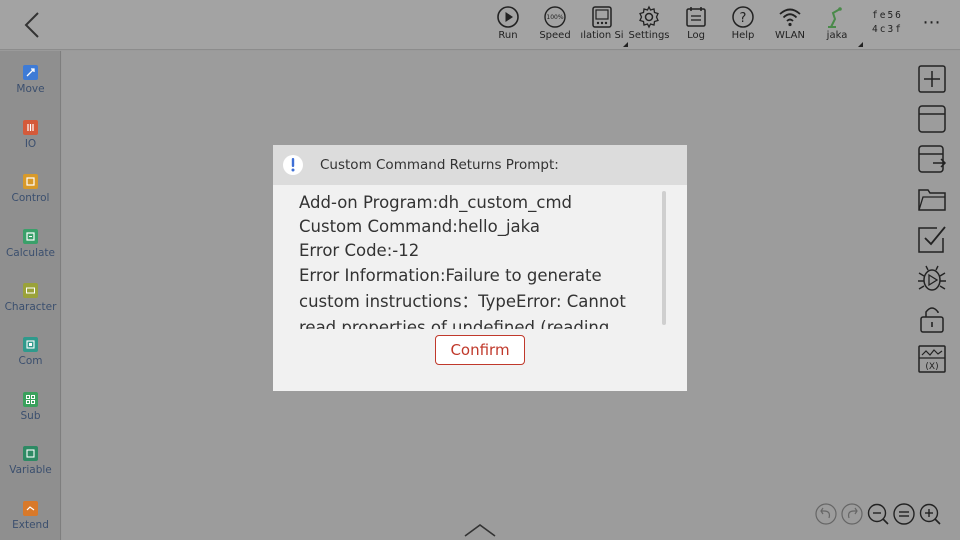  I want to click on sidebar-item-label: Control, so click(30, 198).